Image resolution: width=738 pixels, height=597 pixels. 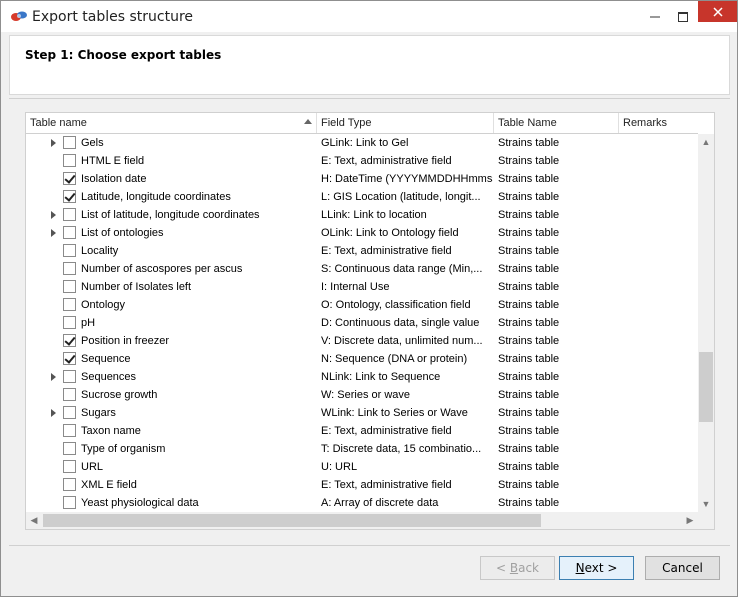 What do you see at coordinates (683, 16) in the screenshot?
I see `maximize-button` at bounding box center [683, 16].